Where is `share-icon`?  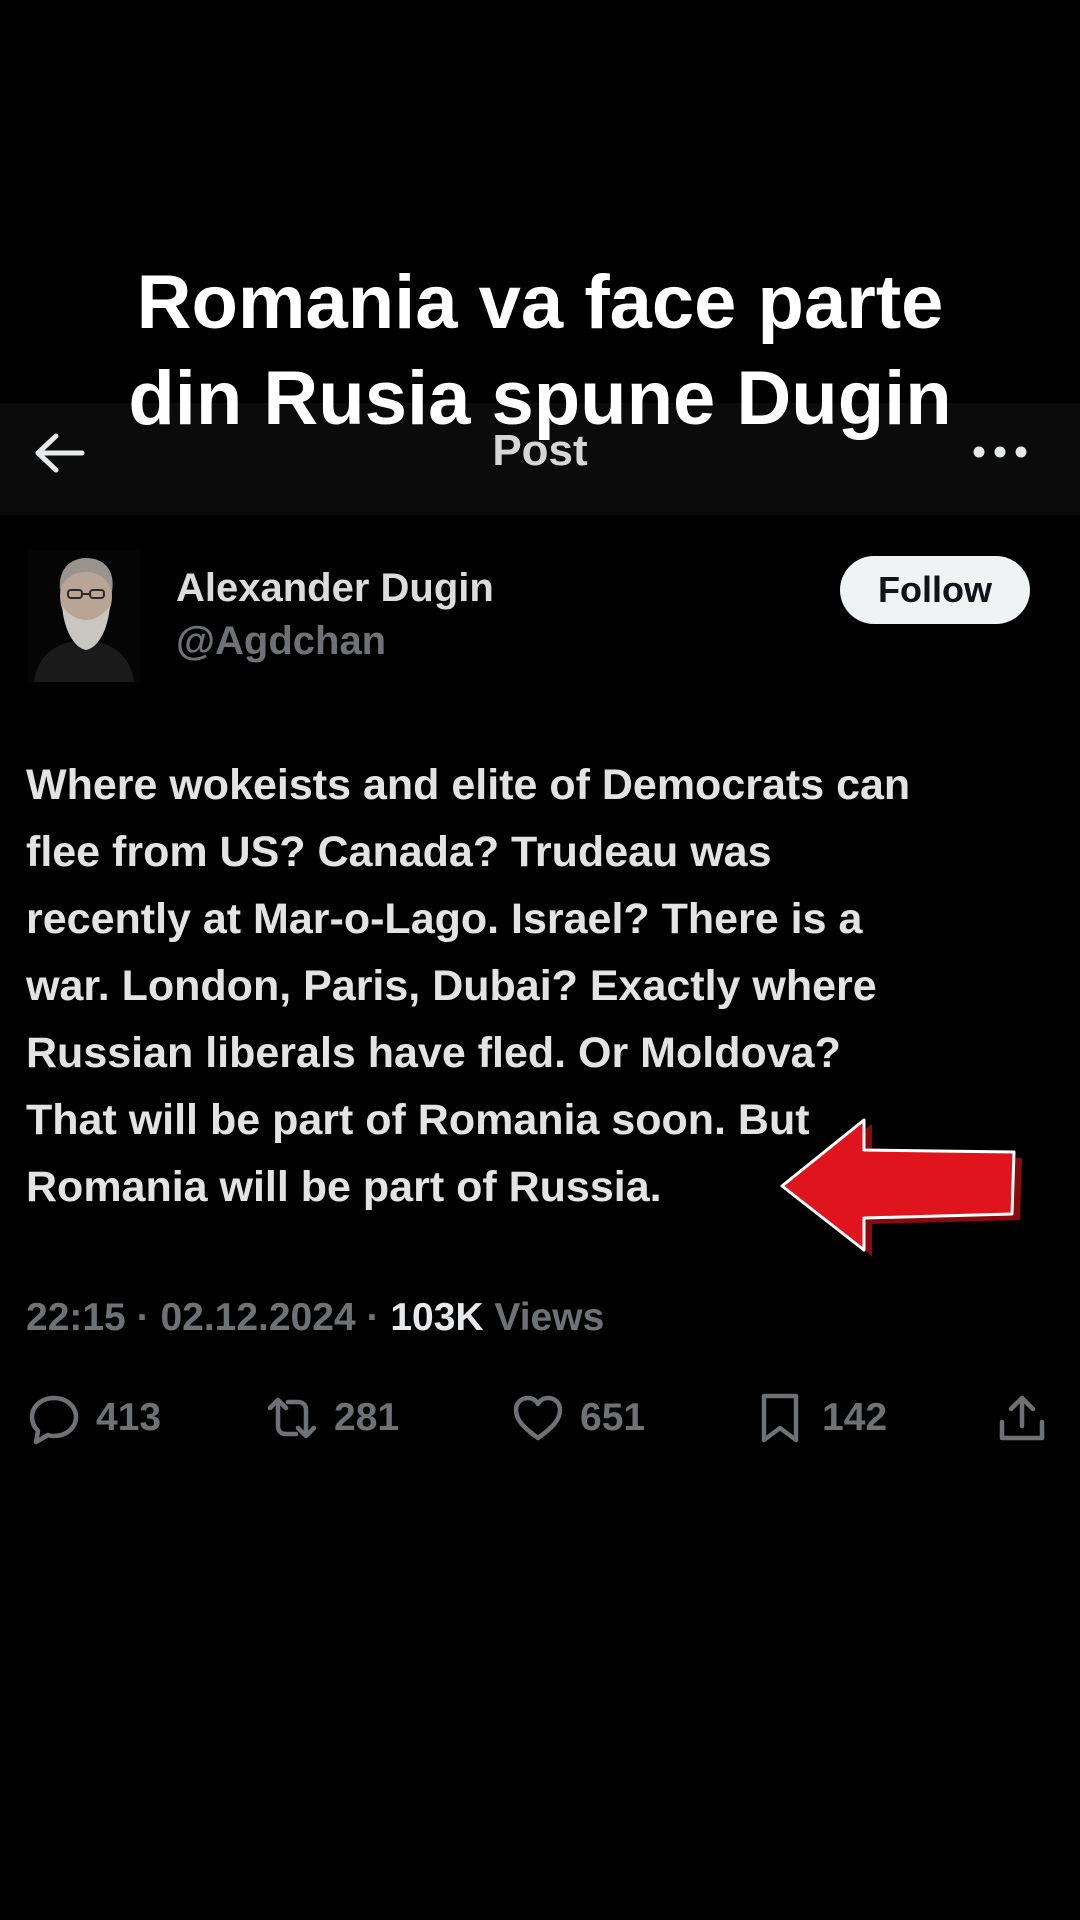 share-icon is located at coordinates (1022, 1418).